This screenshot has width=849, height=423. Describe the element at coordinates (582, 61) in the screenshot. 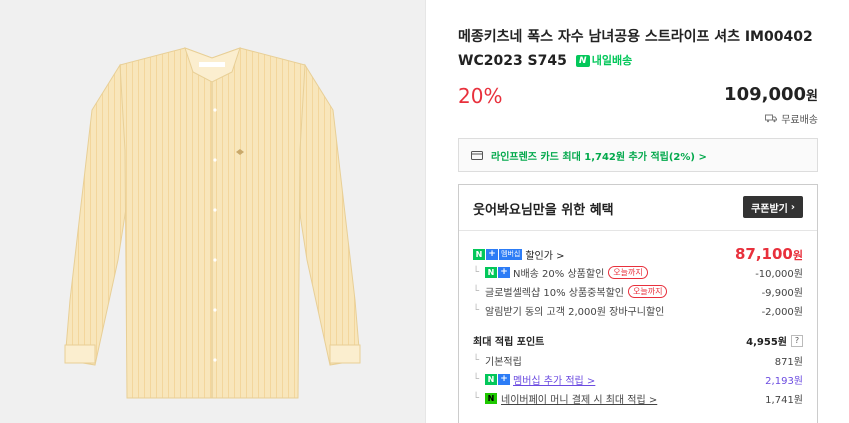

I see `naver-delivery-icon: N` at that location.